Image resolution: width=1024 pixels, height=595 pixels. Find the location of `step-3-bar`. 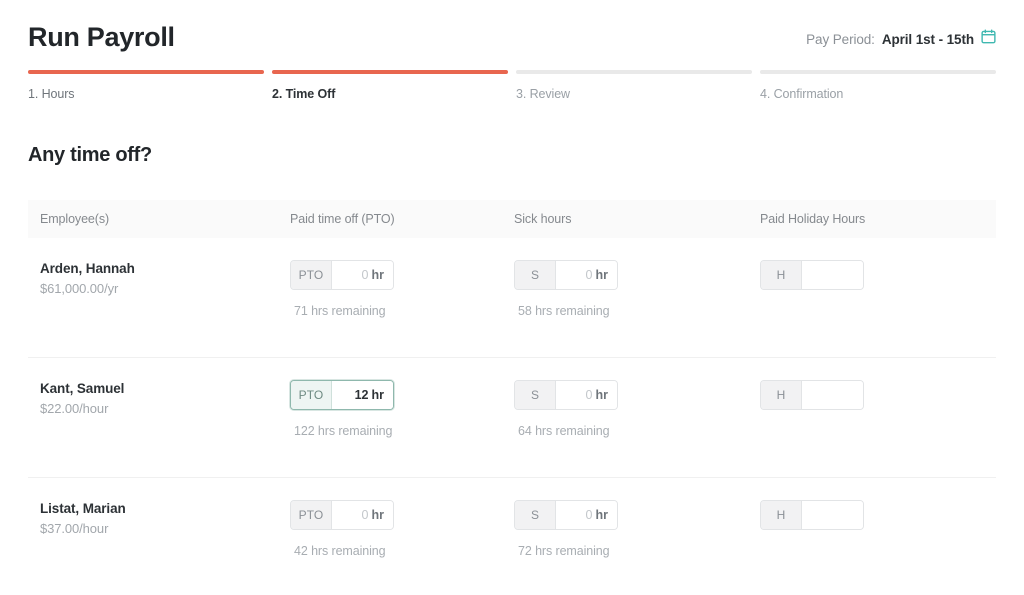

step-3-bar is located at coordinates (634, 72).